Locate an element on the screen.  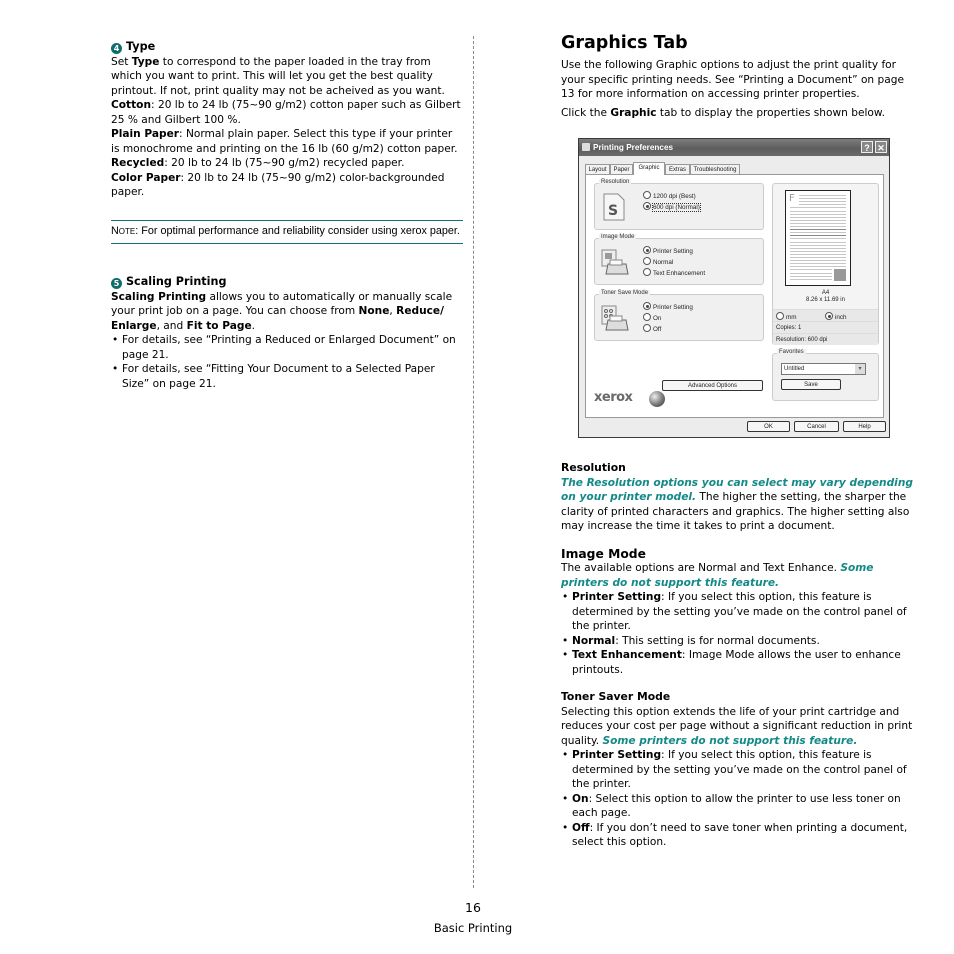
xerox-logo: xerox is located at coordinates (613, 397).